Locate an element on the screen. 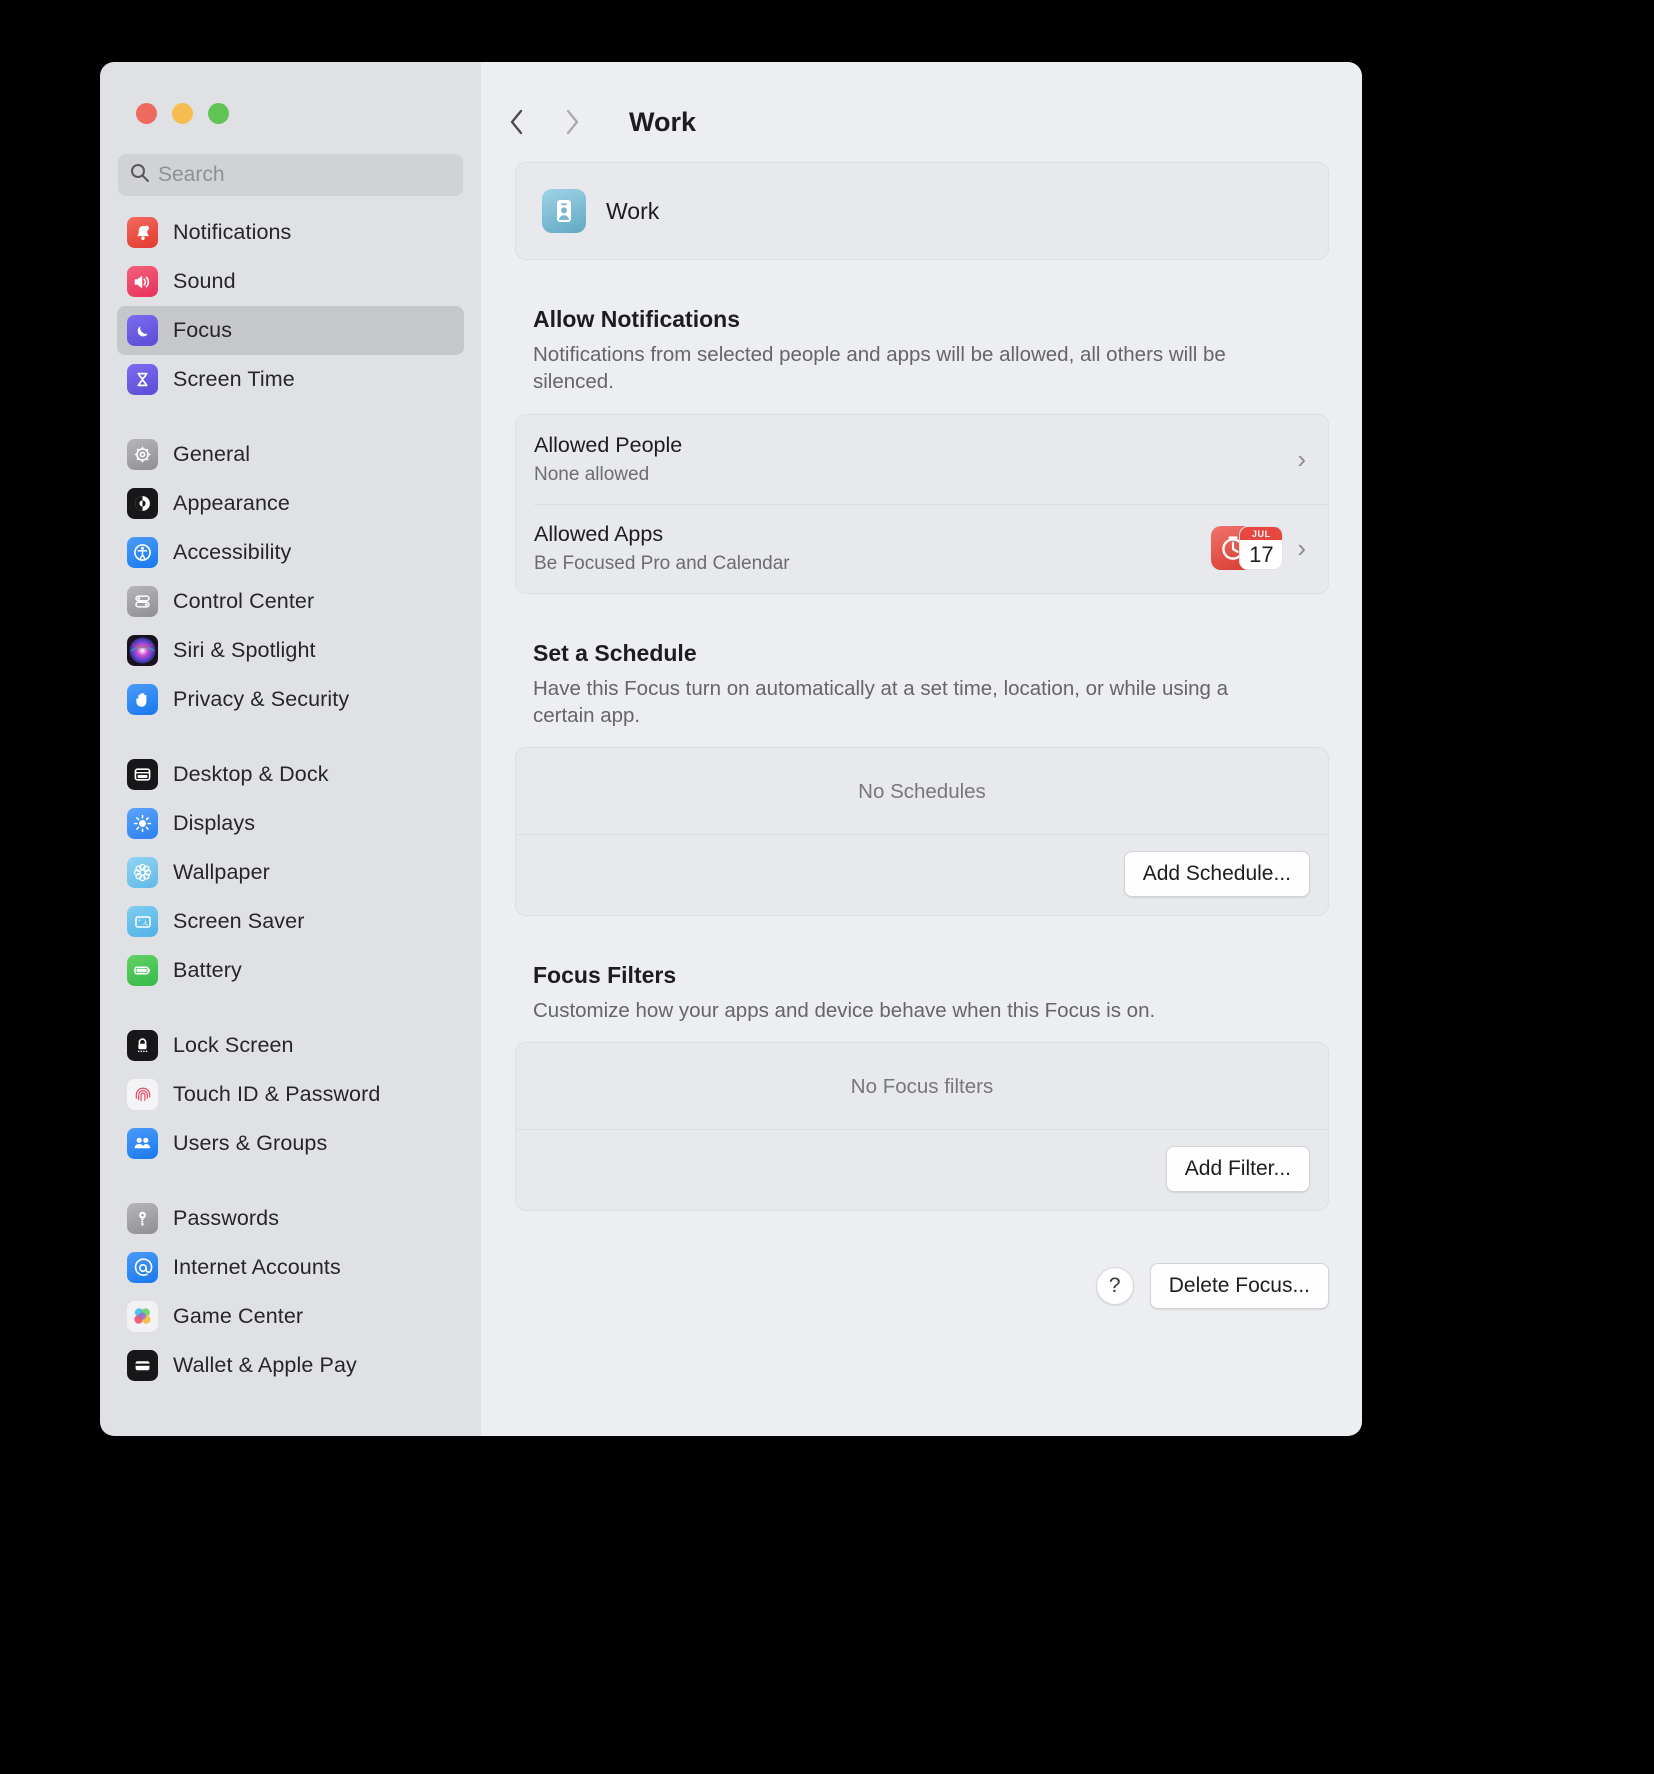 This screenshot has width=1654, height=1774. contrast-circle-icon is located at coordinates (142, 503).